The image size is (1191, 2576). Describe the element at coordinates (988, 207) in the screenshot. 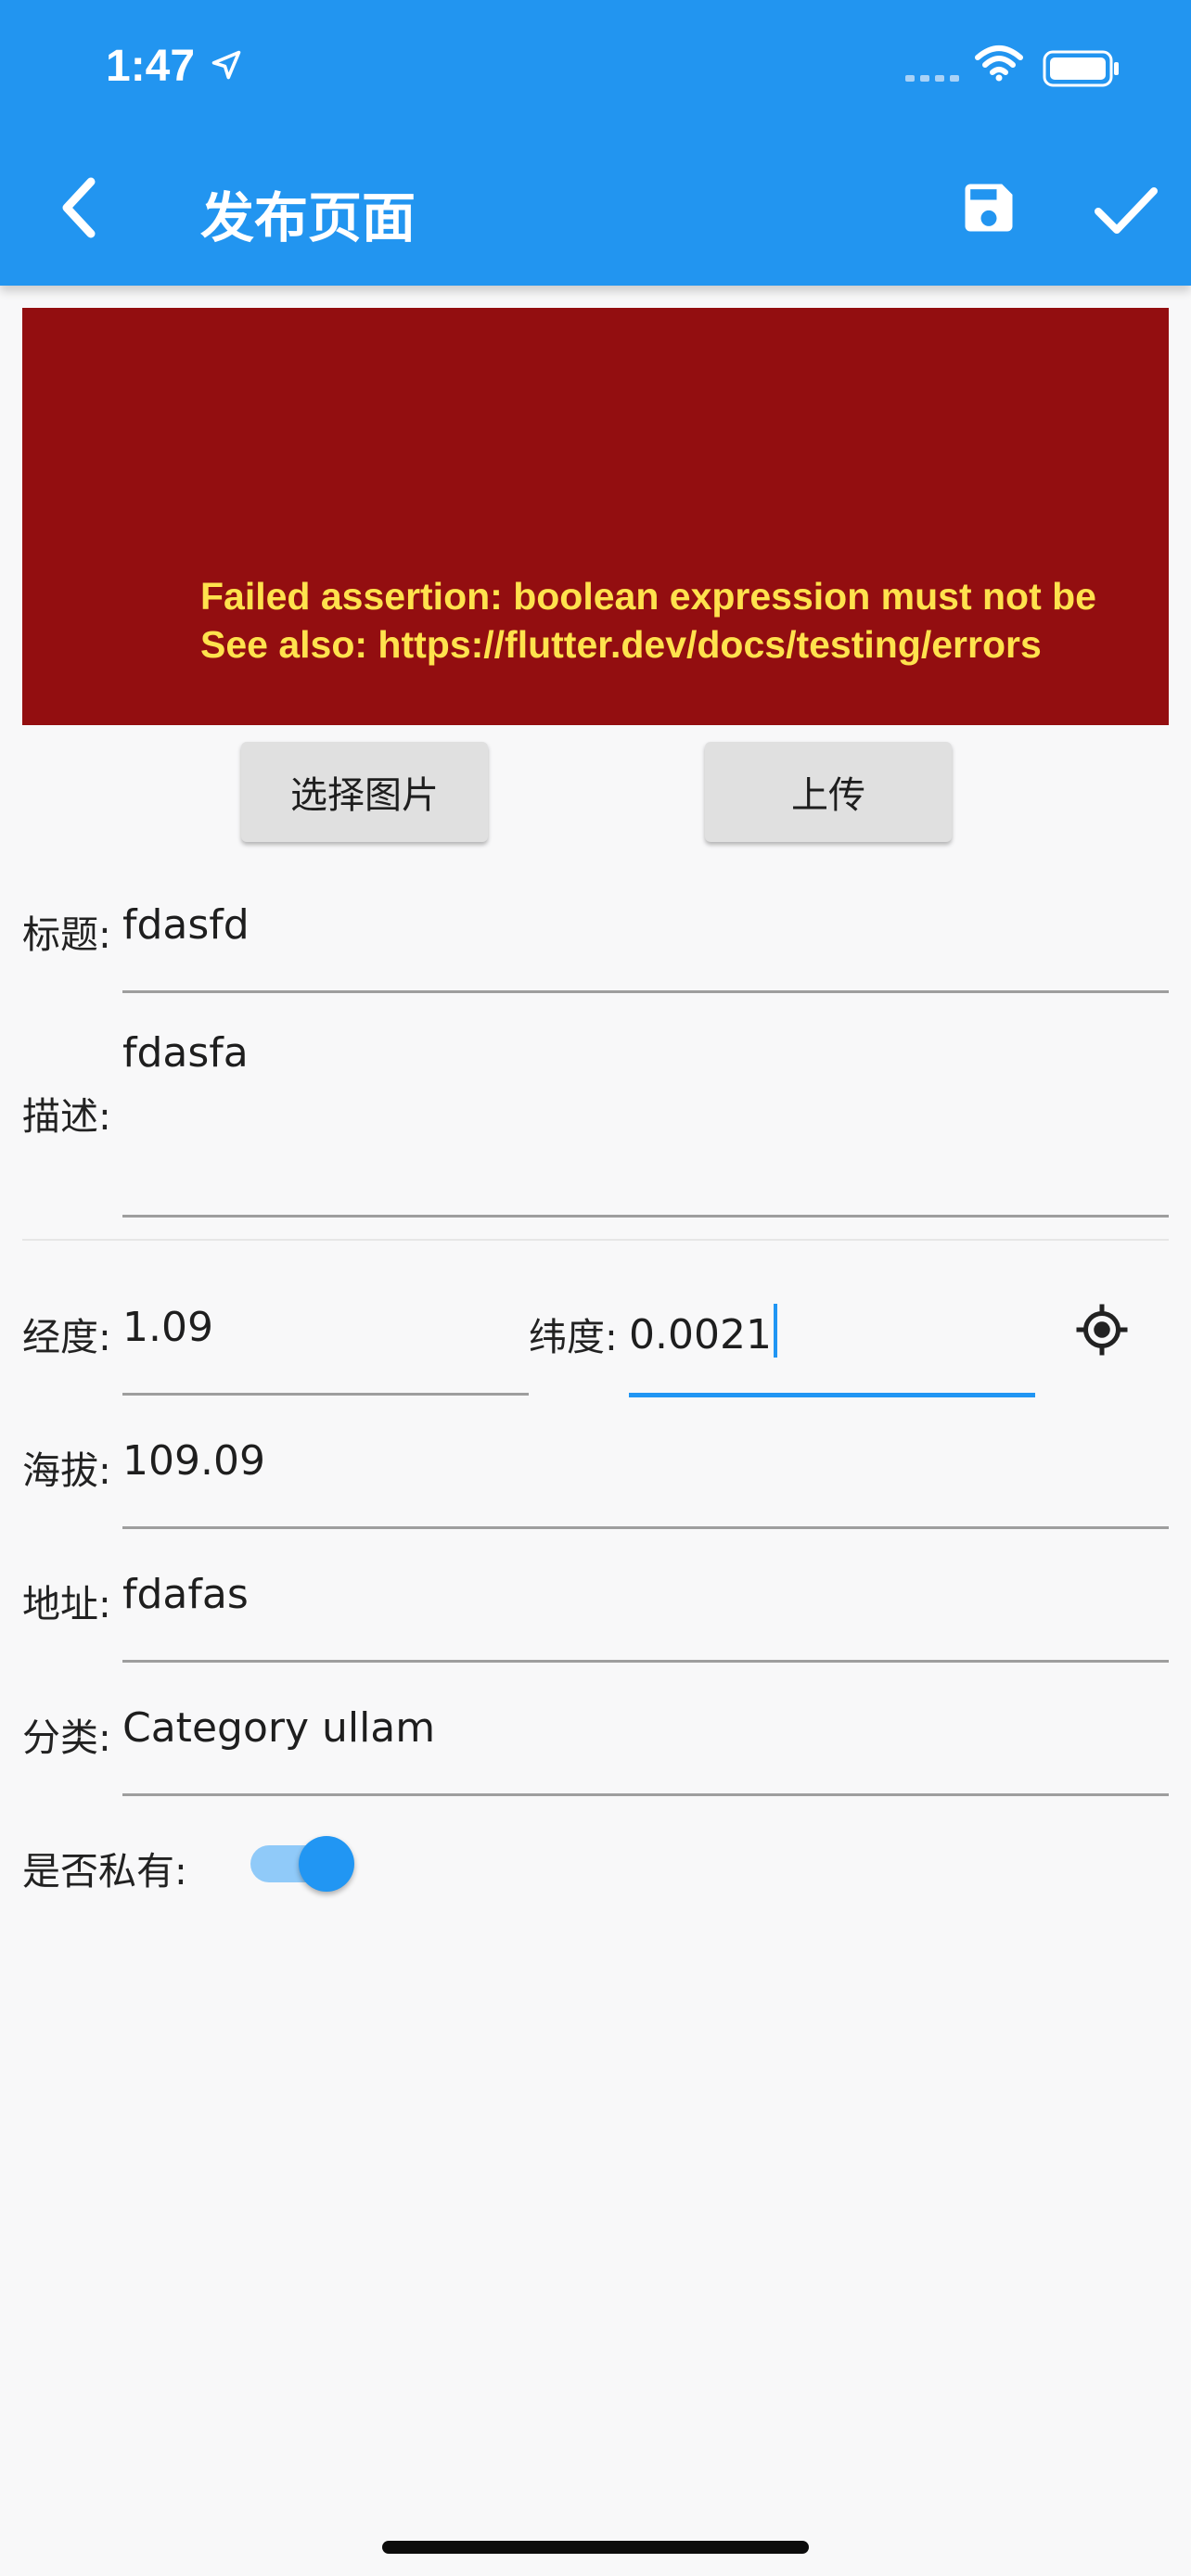

I see `save-icon` at that location.